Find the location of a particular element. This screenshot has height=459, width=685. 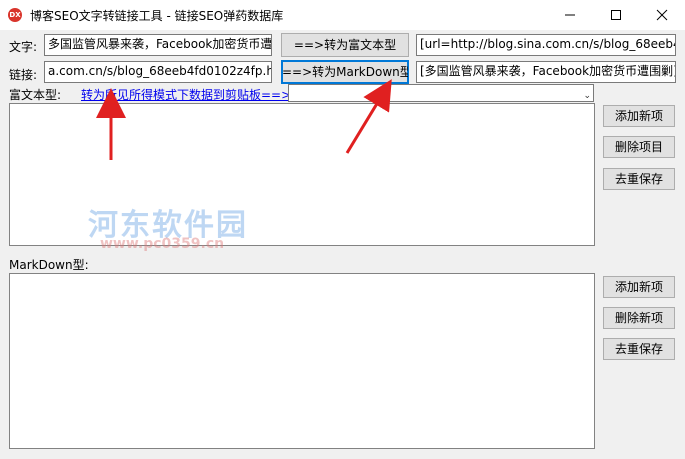

minimize-button is located at coordinates (570, 15).